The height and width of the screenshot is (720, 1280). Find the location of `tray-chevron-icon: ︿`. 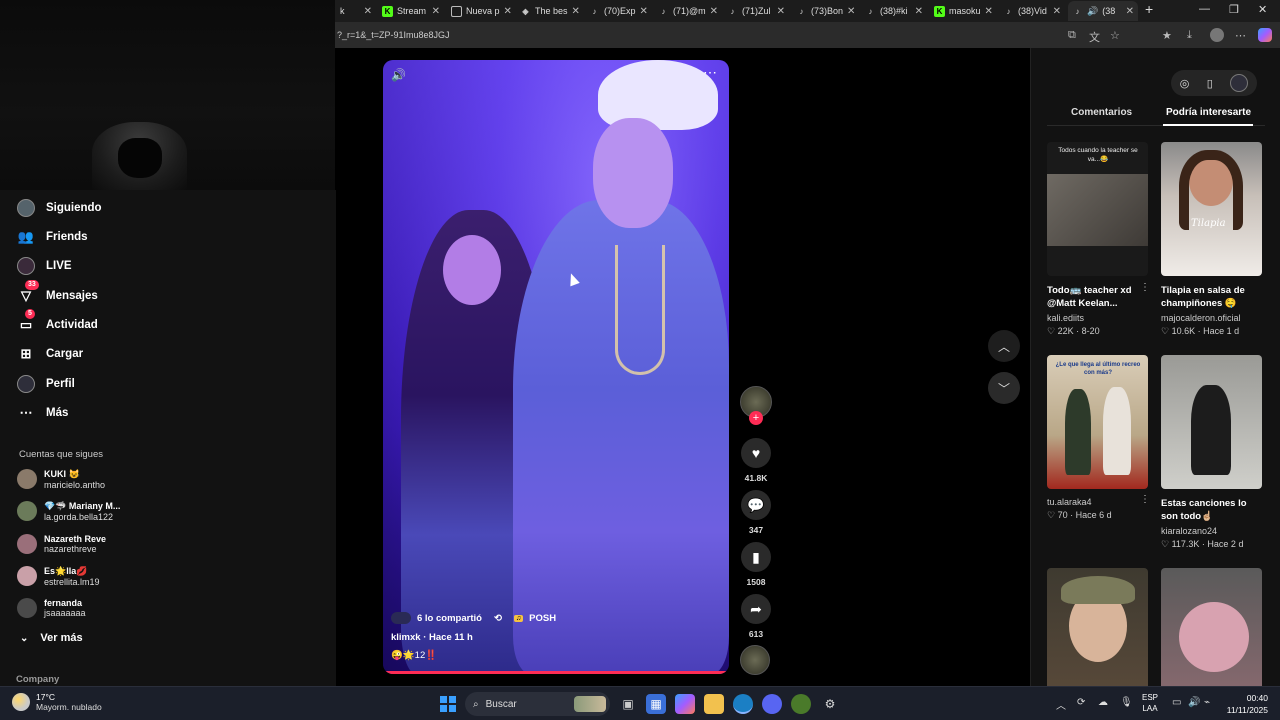

tray-chevron-icon: ︿ is located at coordinates (1061, 704).